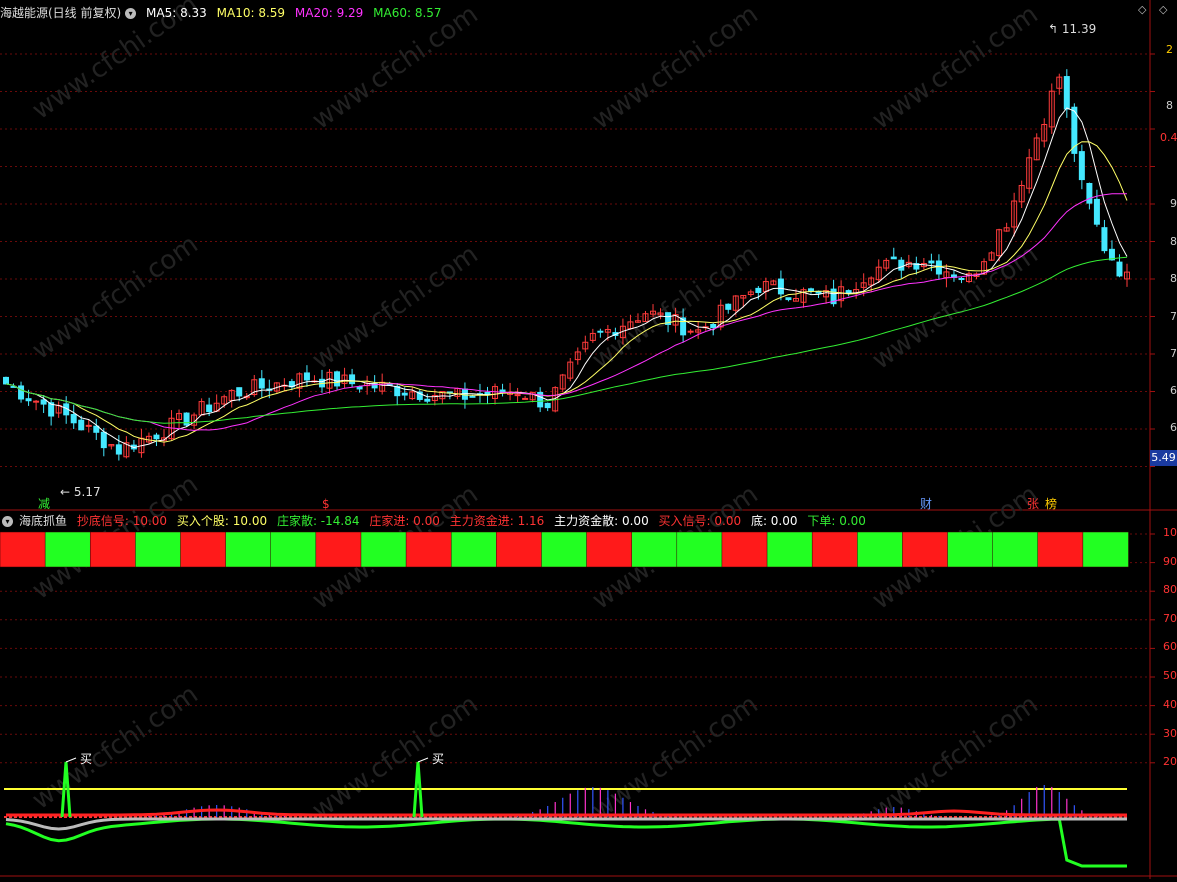 Image resolution: width=1177 pixels, height=882 pixels. Describe the element at coordinates (1170, 646) in the screenshot. I see `sub-axis-label: 60` at that location.